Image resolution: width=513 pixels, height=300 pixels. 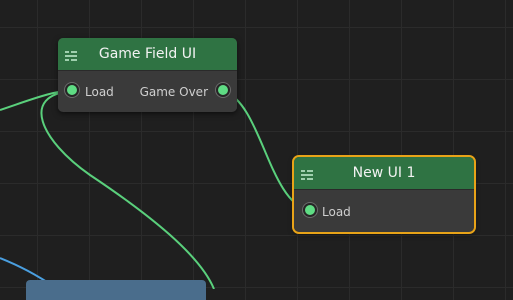 I want to click on node-new-ui-1: New UI 1 Load, so click(x=384, y=194).